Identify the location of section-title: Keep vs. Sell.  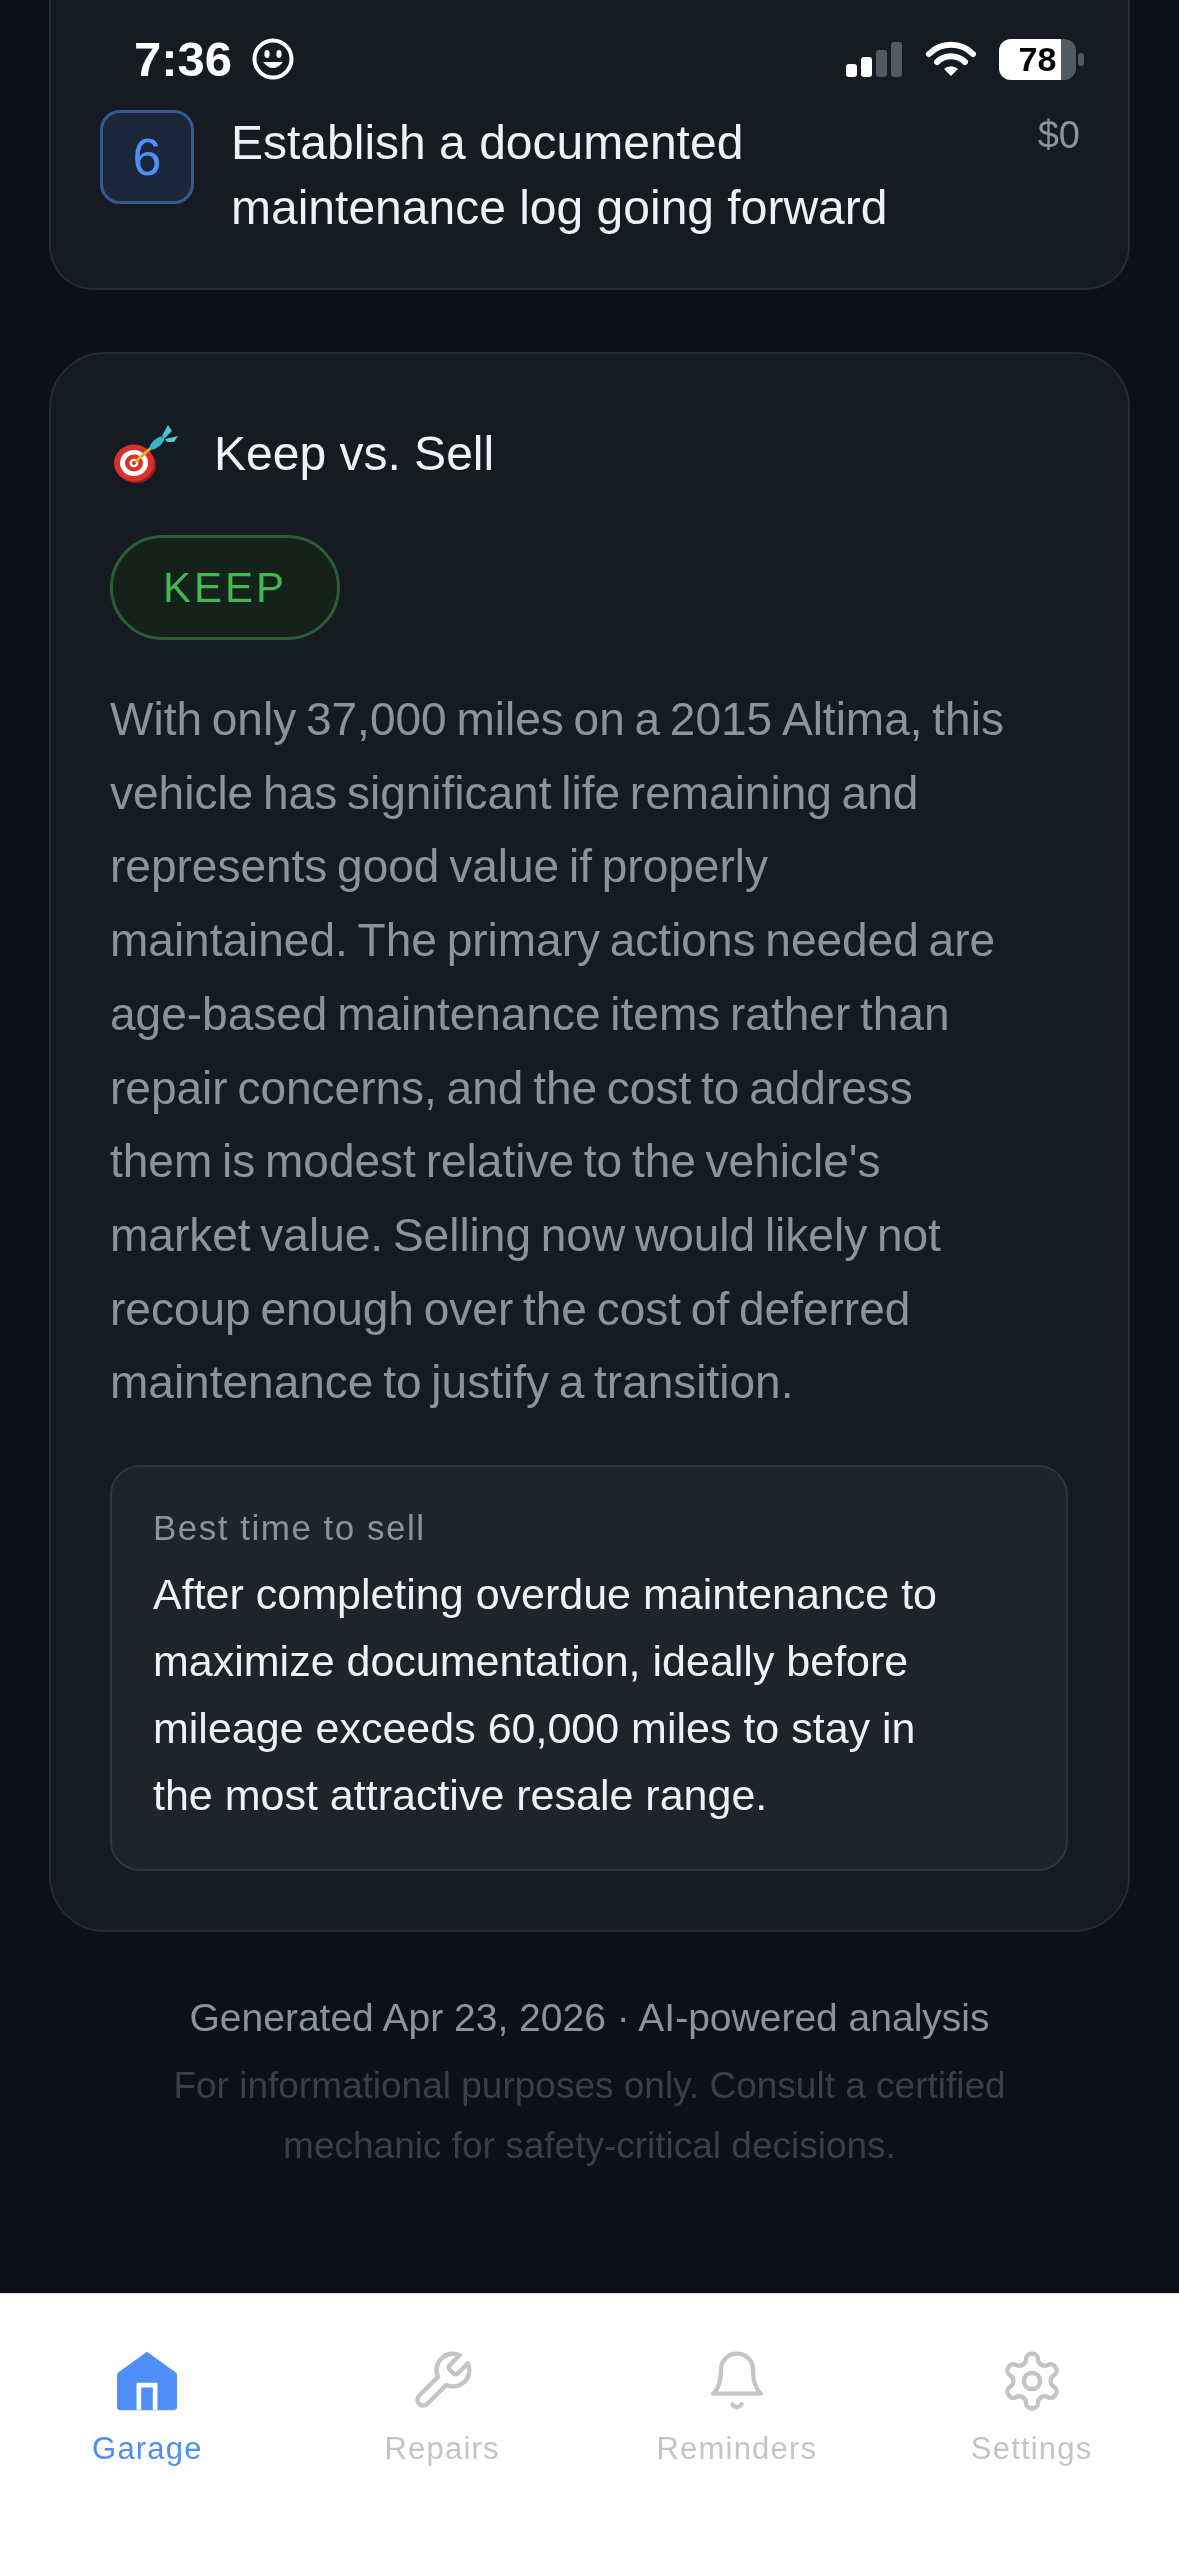
(354, 454).